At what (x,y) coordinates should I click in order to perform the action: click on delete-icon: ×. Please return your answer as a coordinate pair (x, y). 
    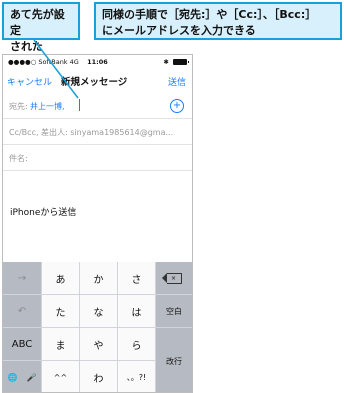
    Looking at the image, I should click on (171, 278).